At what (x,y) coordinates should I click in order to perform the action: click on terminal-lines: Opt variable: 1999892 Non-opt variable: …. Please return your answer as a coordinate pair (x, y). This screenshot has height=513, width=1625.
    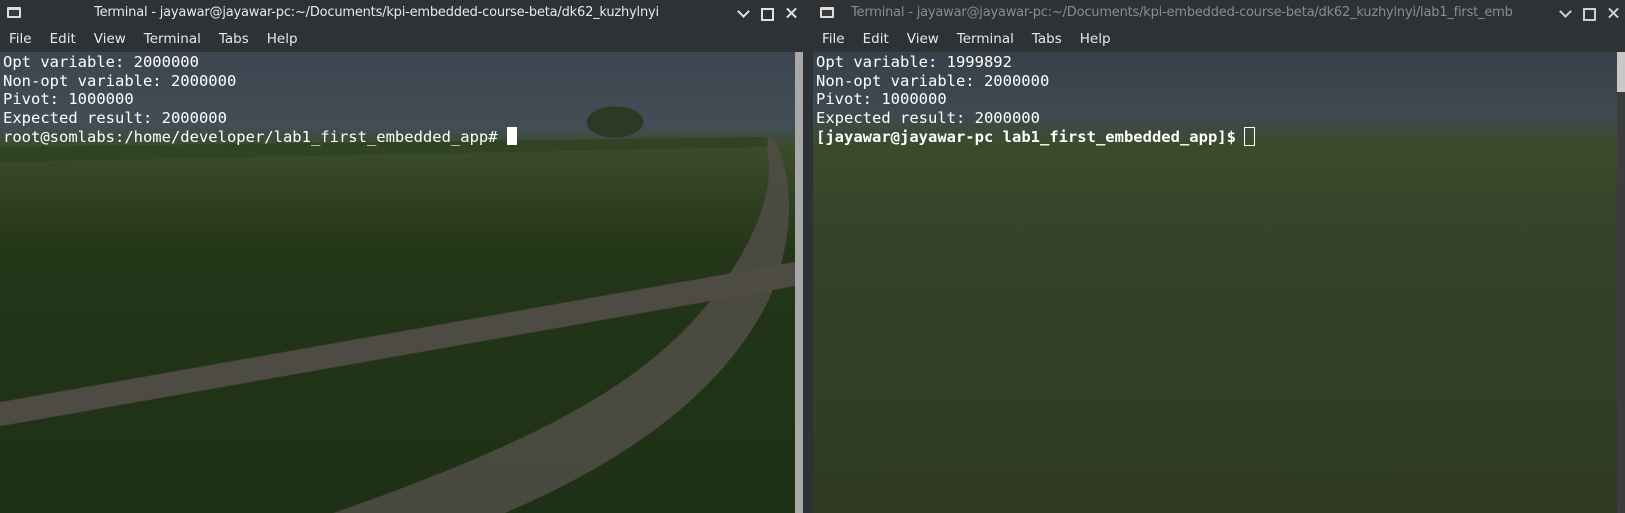
    Looking at the image, I should click on (1035, 100).